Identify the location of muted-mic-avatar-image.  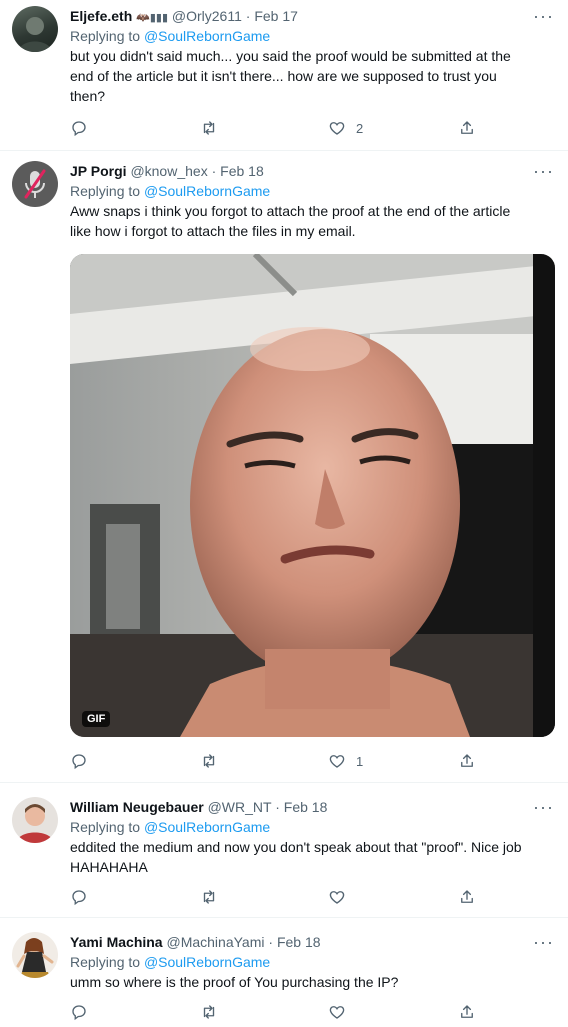
(35, 184).